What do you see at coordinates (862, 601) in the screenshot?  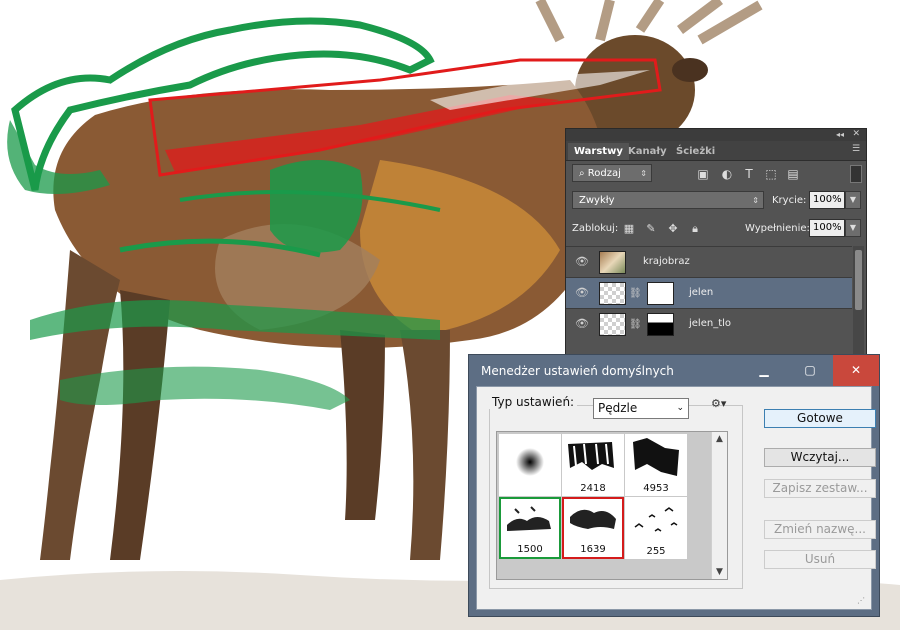 I see `resize-grip-icon: ⋰` at bounding box center [862, 601].